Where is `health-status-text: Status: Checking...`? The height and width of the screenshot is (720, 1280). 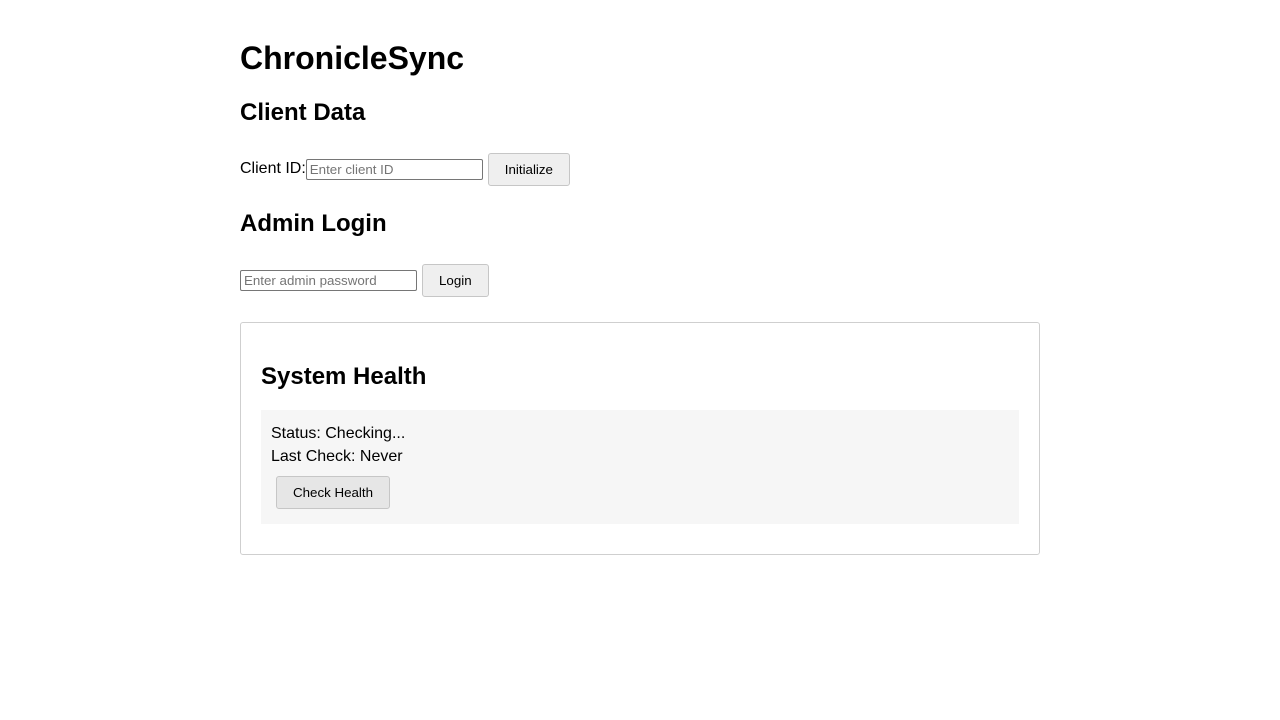
health-status-text: Status: Checking... is located at coordinates (338, 433).